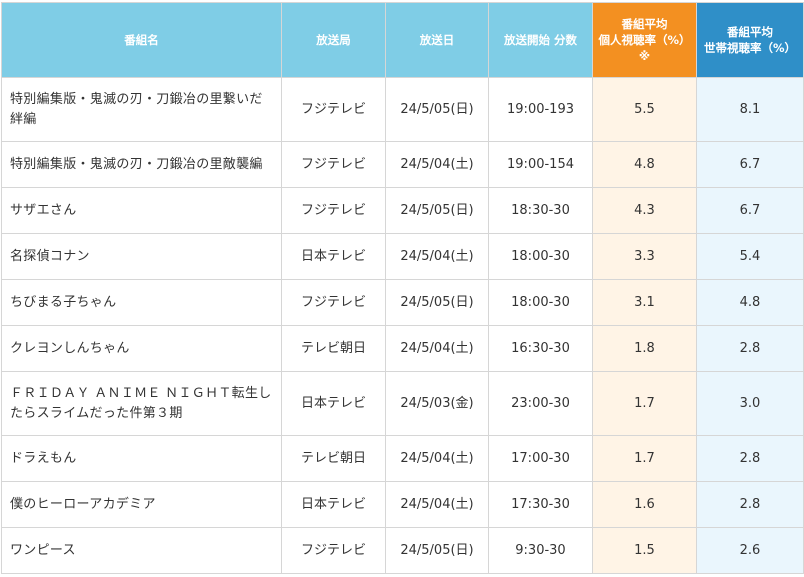 Image resolution: width=804 pixels, height=577 pixels. What do you see at coordinates (540, 550) in the screenshot?
I see `start-time-duration: 9:30-30` at bounding box center [540, 550].